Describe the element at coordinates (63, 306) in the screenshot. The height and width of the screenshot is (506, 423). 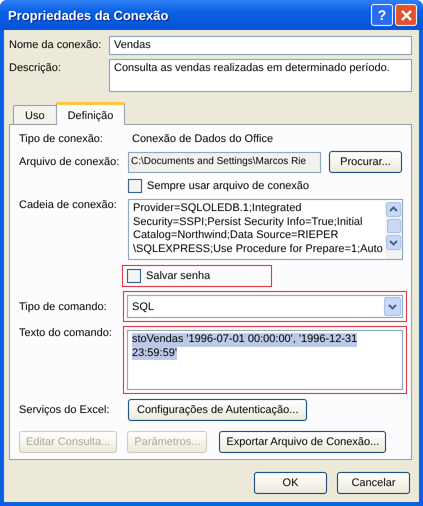
I see `field-label: Tipo de comando:` at that location.